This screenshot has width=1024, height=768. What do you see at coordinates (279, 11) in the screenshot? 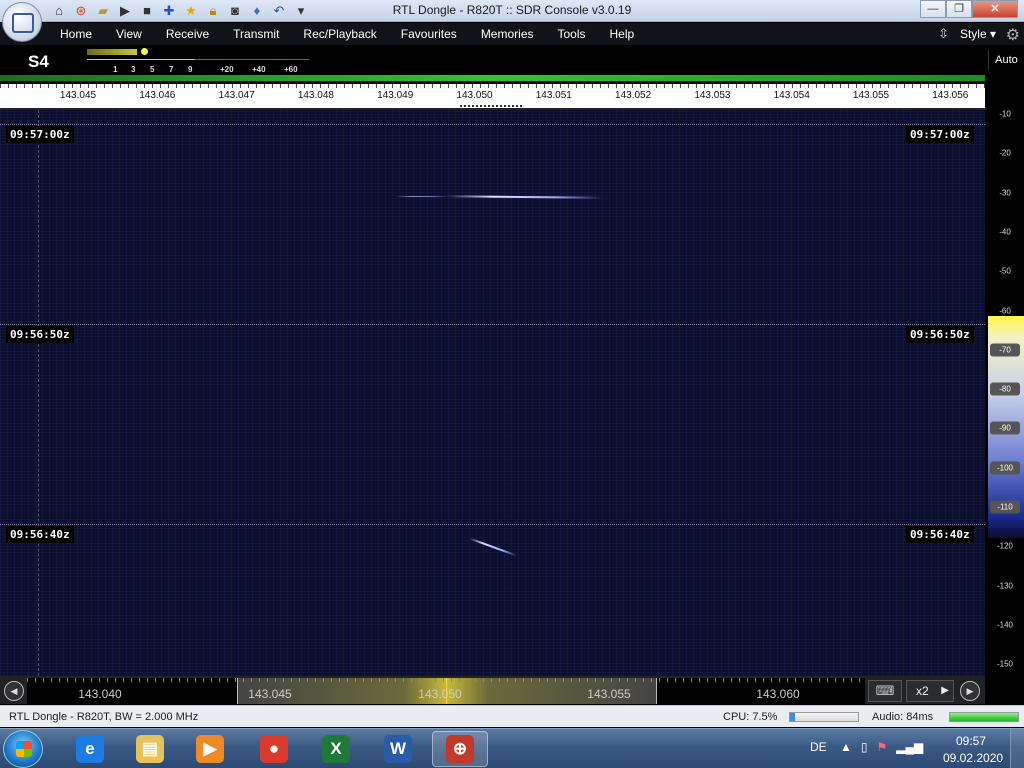
I see `undo-icon: ↶` at bounding box center [279, 11].